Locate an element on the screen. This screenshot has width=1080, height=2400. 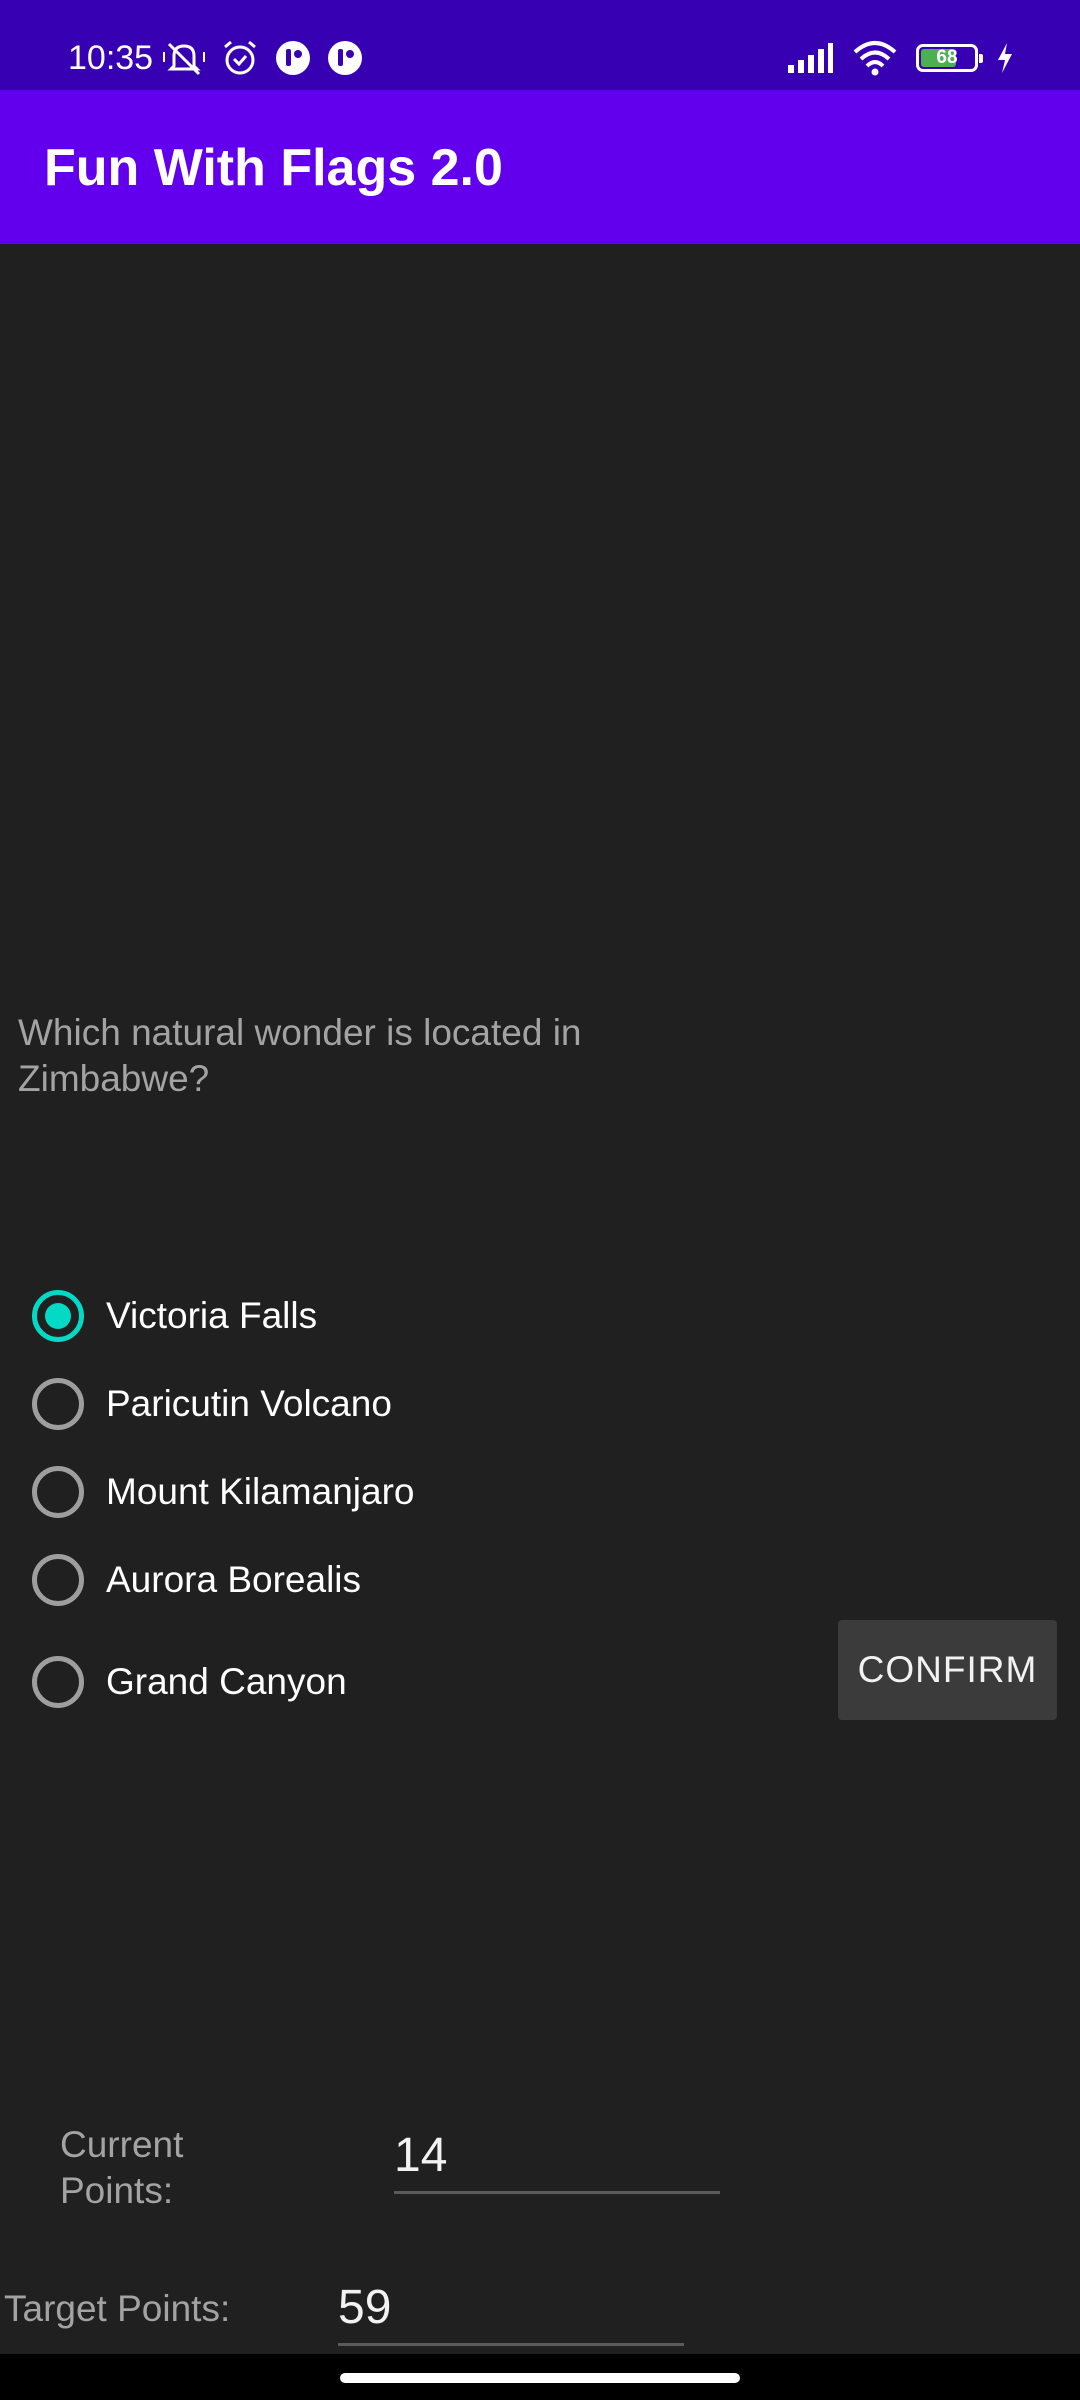
app-title: Fun With Flags 2.0 is located at coordinates (273, 168).